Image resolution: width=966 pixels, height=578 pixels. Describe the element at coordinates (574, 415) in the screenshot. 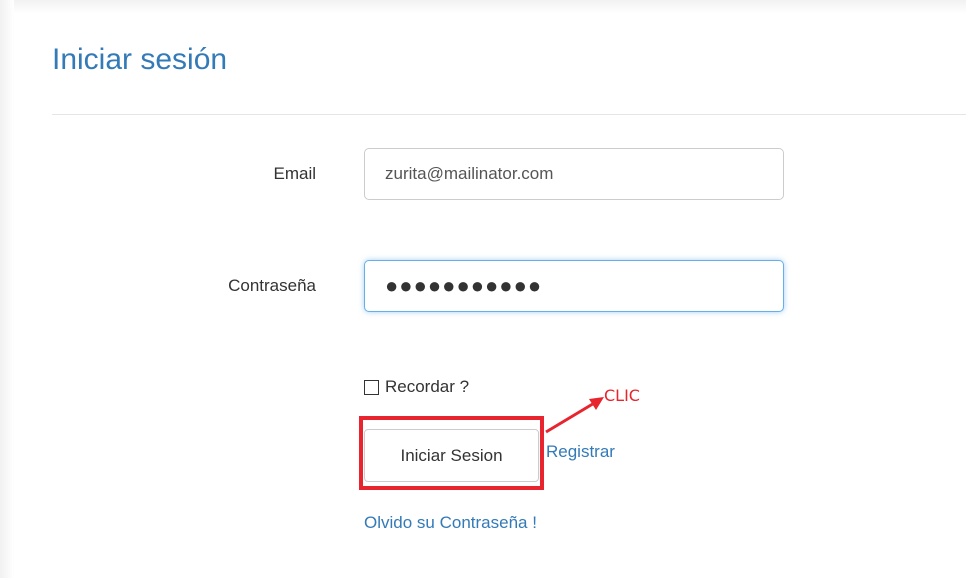

I see `annotation-arrow-icon` at that location.